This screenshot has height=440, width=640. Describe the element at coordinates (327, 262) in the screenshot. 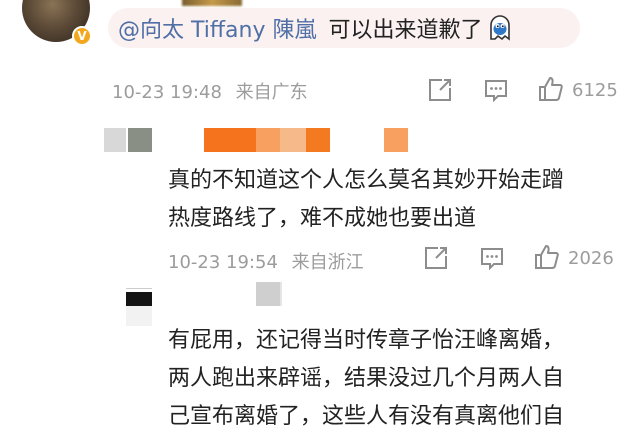

I see `location: 来自浙江` at that location.